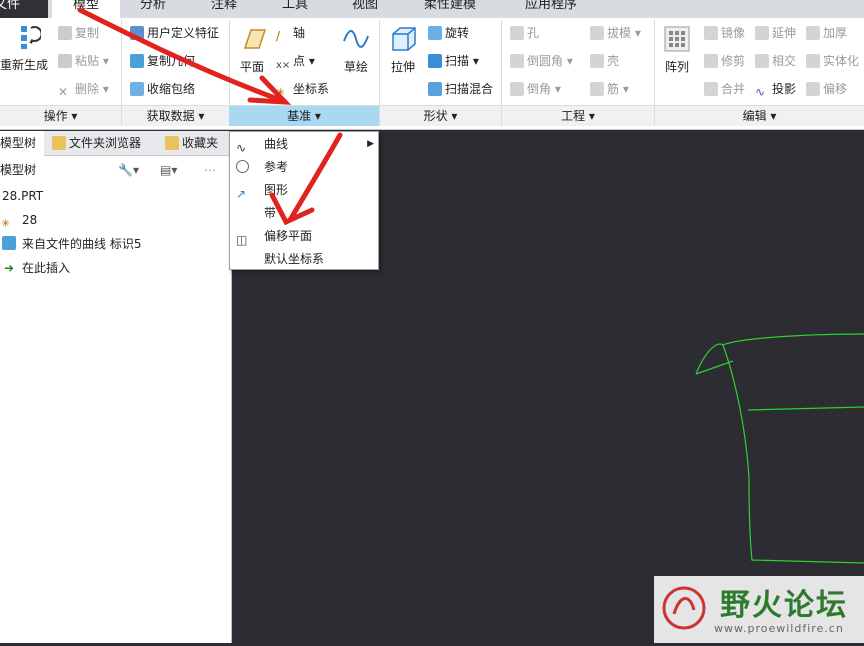 This screenshot has height=646, width=864. I want to click on tree-columns-icon: ⋯, so click(210, 170).